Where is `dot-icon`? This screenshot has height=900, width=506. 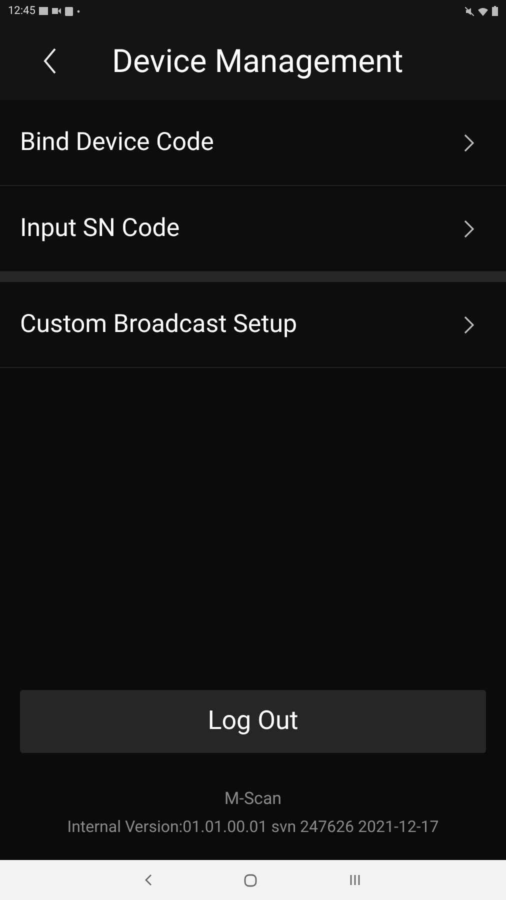 dot-icon is located at coordinates (78, 11).